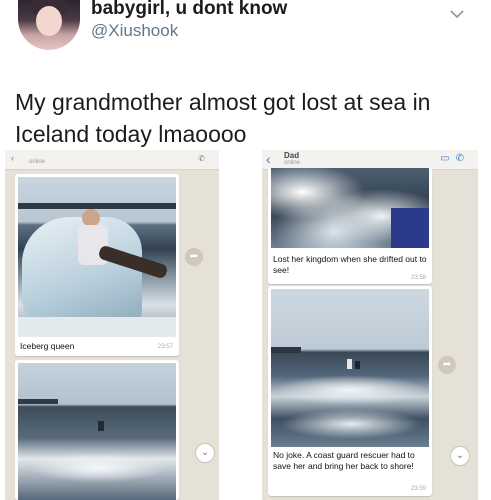  What do you see at coordinates (49, 21) in the screenshot?
I see `avatar-face` at bounding box center [49, 21].